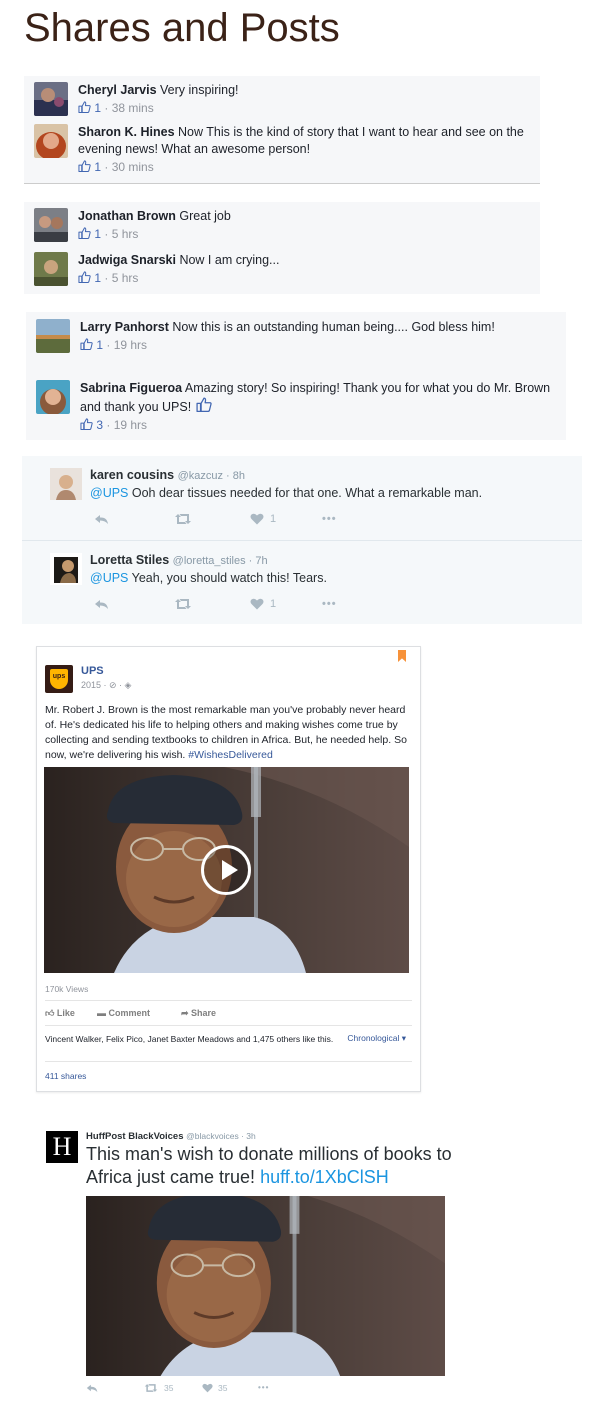 The height and width of the screenshot is (1409, 612). Describe the element at coordinates (124, 327) in the screenshot. I see `commenter-name: Larry Panhorst` at that location.